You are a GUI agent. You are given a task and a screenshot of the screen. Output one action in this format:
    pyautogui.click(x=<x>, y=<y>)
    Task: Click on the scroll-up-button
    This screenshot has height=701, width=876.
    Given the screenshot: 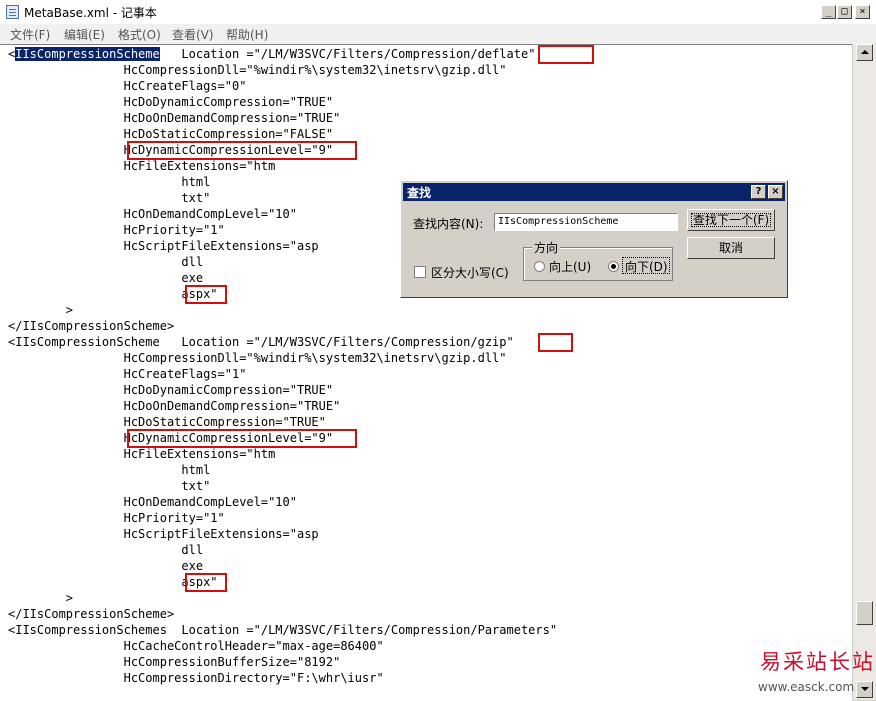 What is the action you would take?
    pyautogui.click(x=864, y=52)
    